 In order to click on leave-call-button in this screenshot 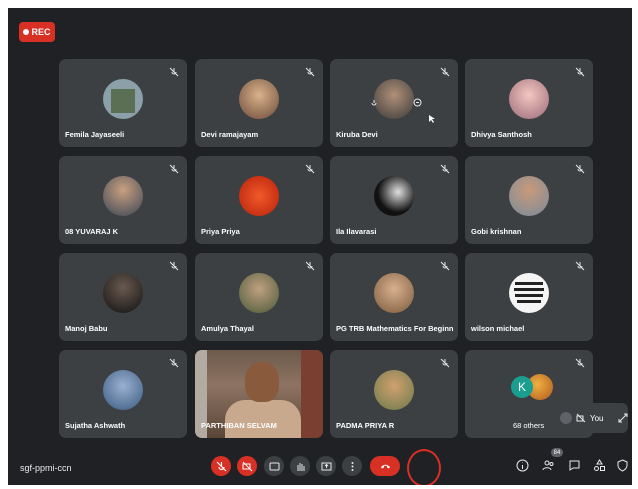, I will do `click(385, 466)`.